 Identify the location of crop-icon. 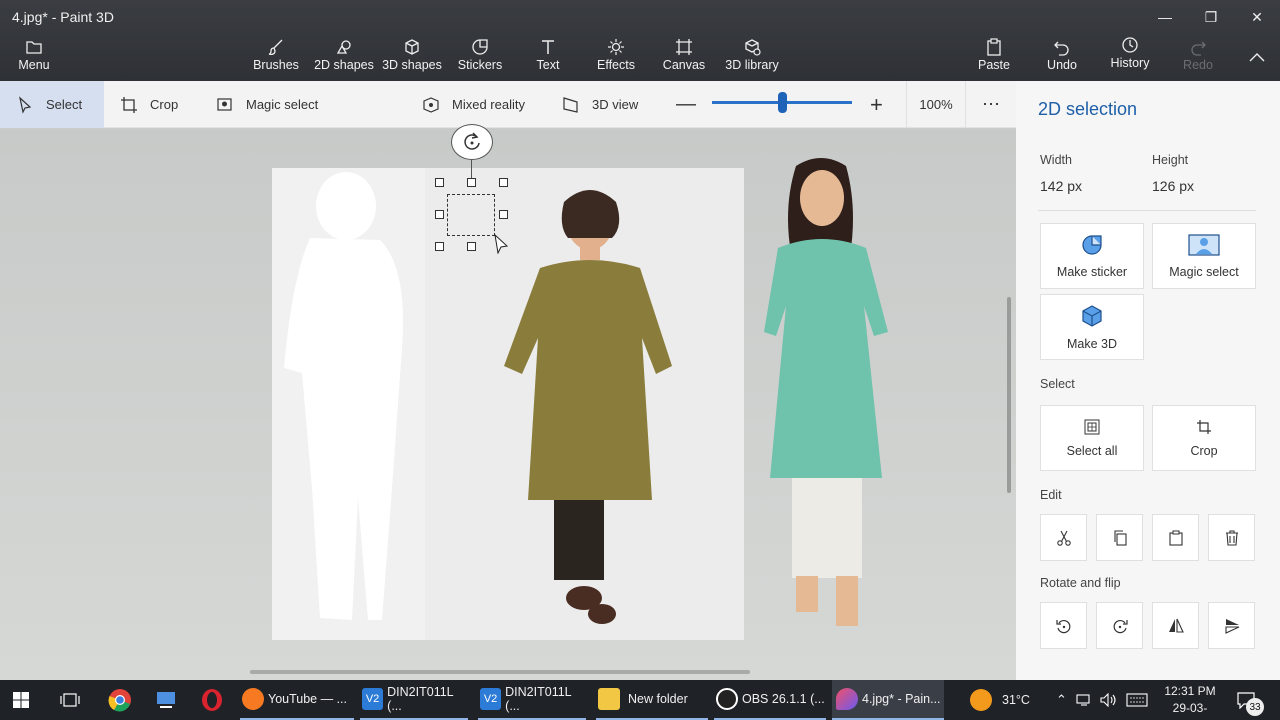
(129, 104).